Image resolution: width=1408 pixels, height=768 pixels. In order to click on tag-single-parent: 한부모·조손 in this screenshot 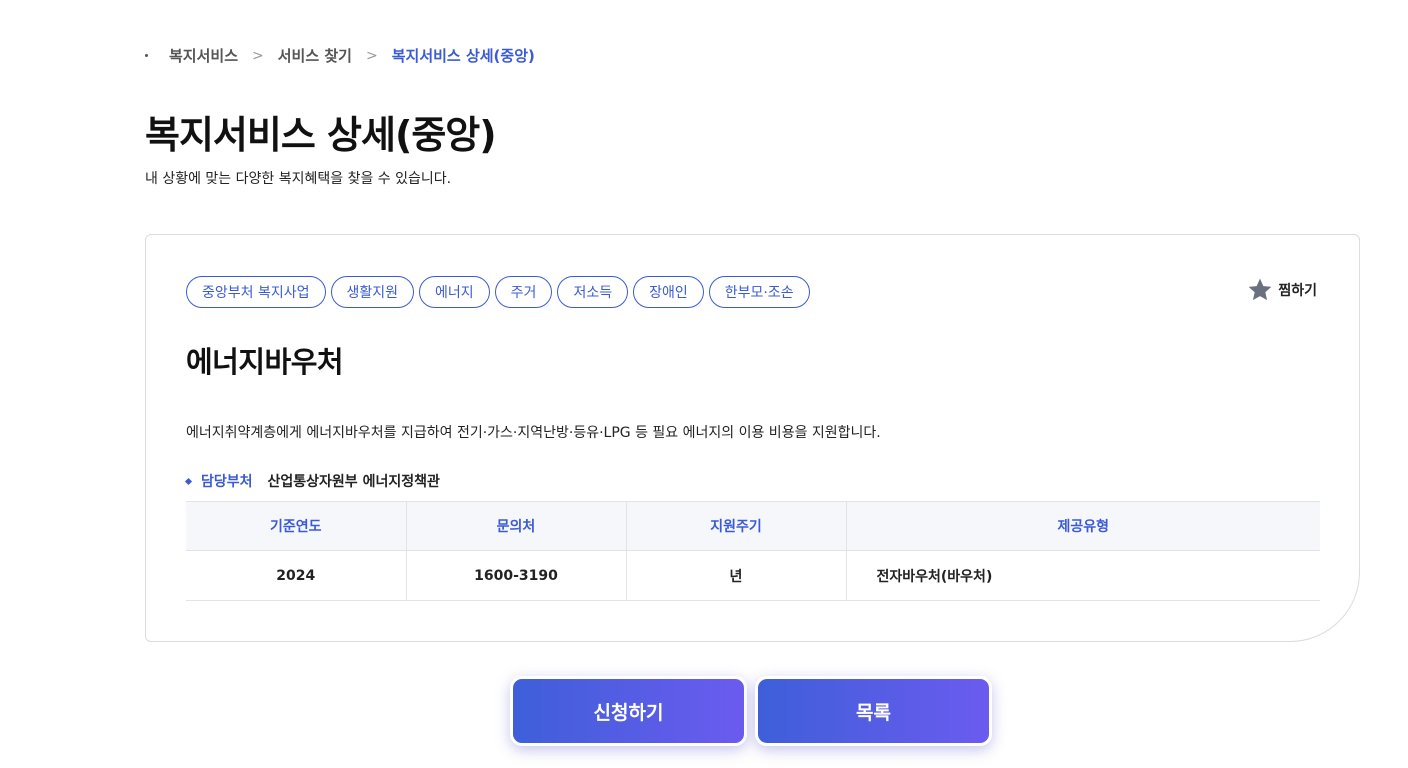, I will do `click(759, 292)`.